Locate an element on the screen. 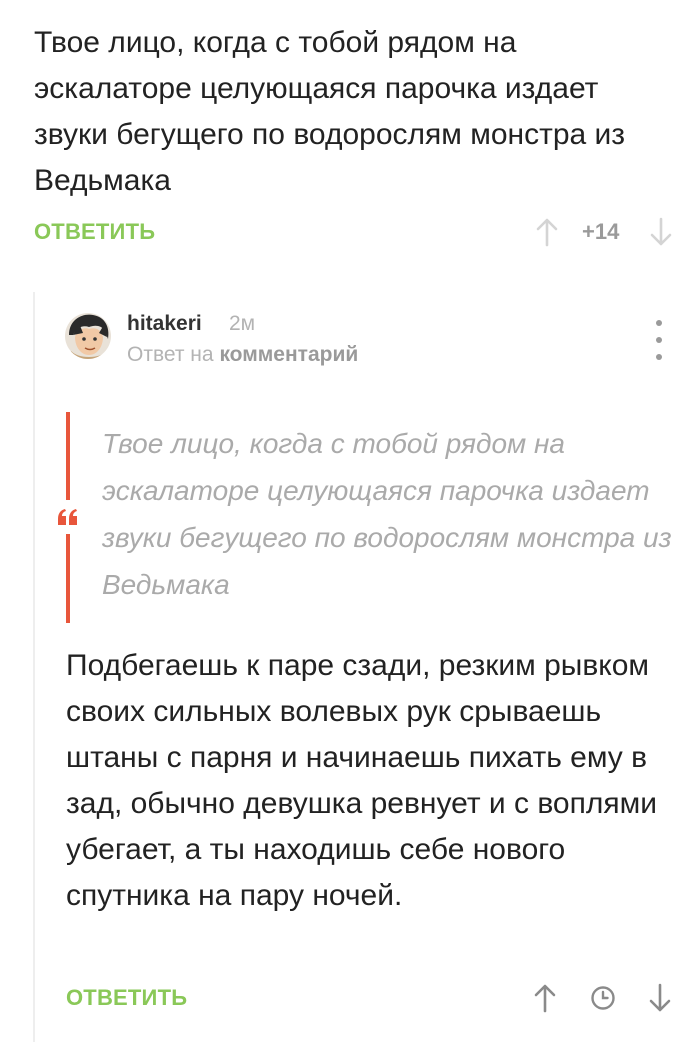 This screenshot has width=700, height=1042. reply-meta: Ответ на комментарий is located at coordinates (242, 355).